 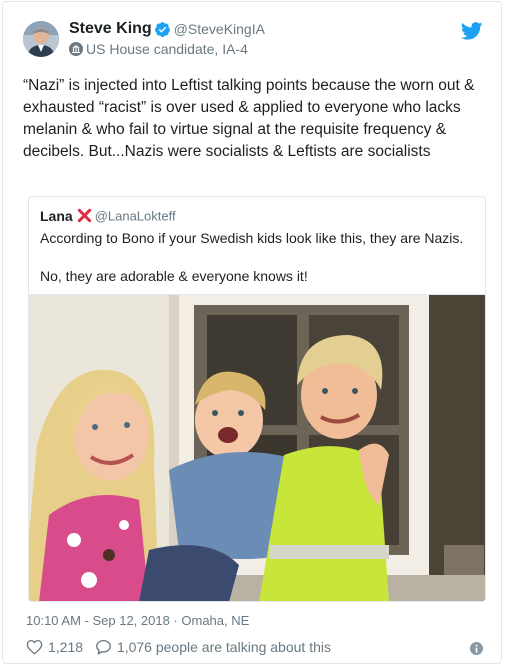 What do you see at coordinates (66, 647) in the screenshot?
I see `like-count: 1,218` at bounding box center [66, 647].